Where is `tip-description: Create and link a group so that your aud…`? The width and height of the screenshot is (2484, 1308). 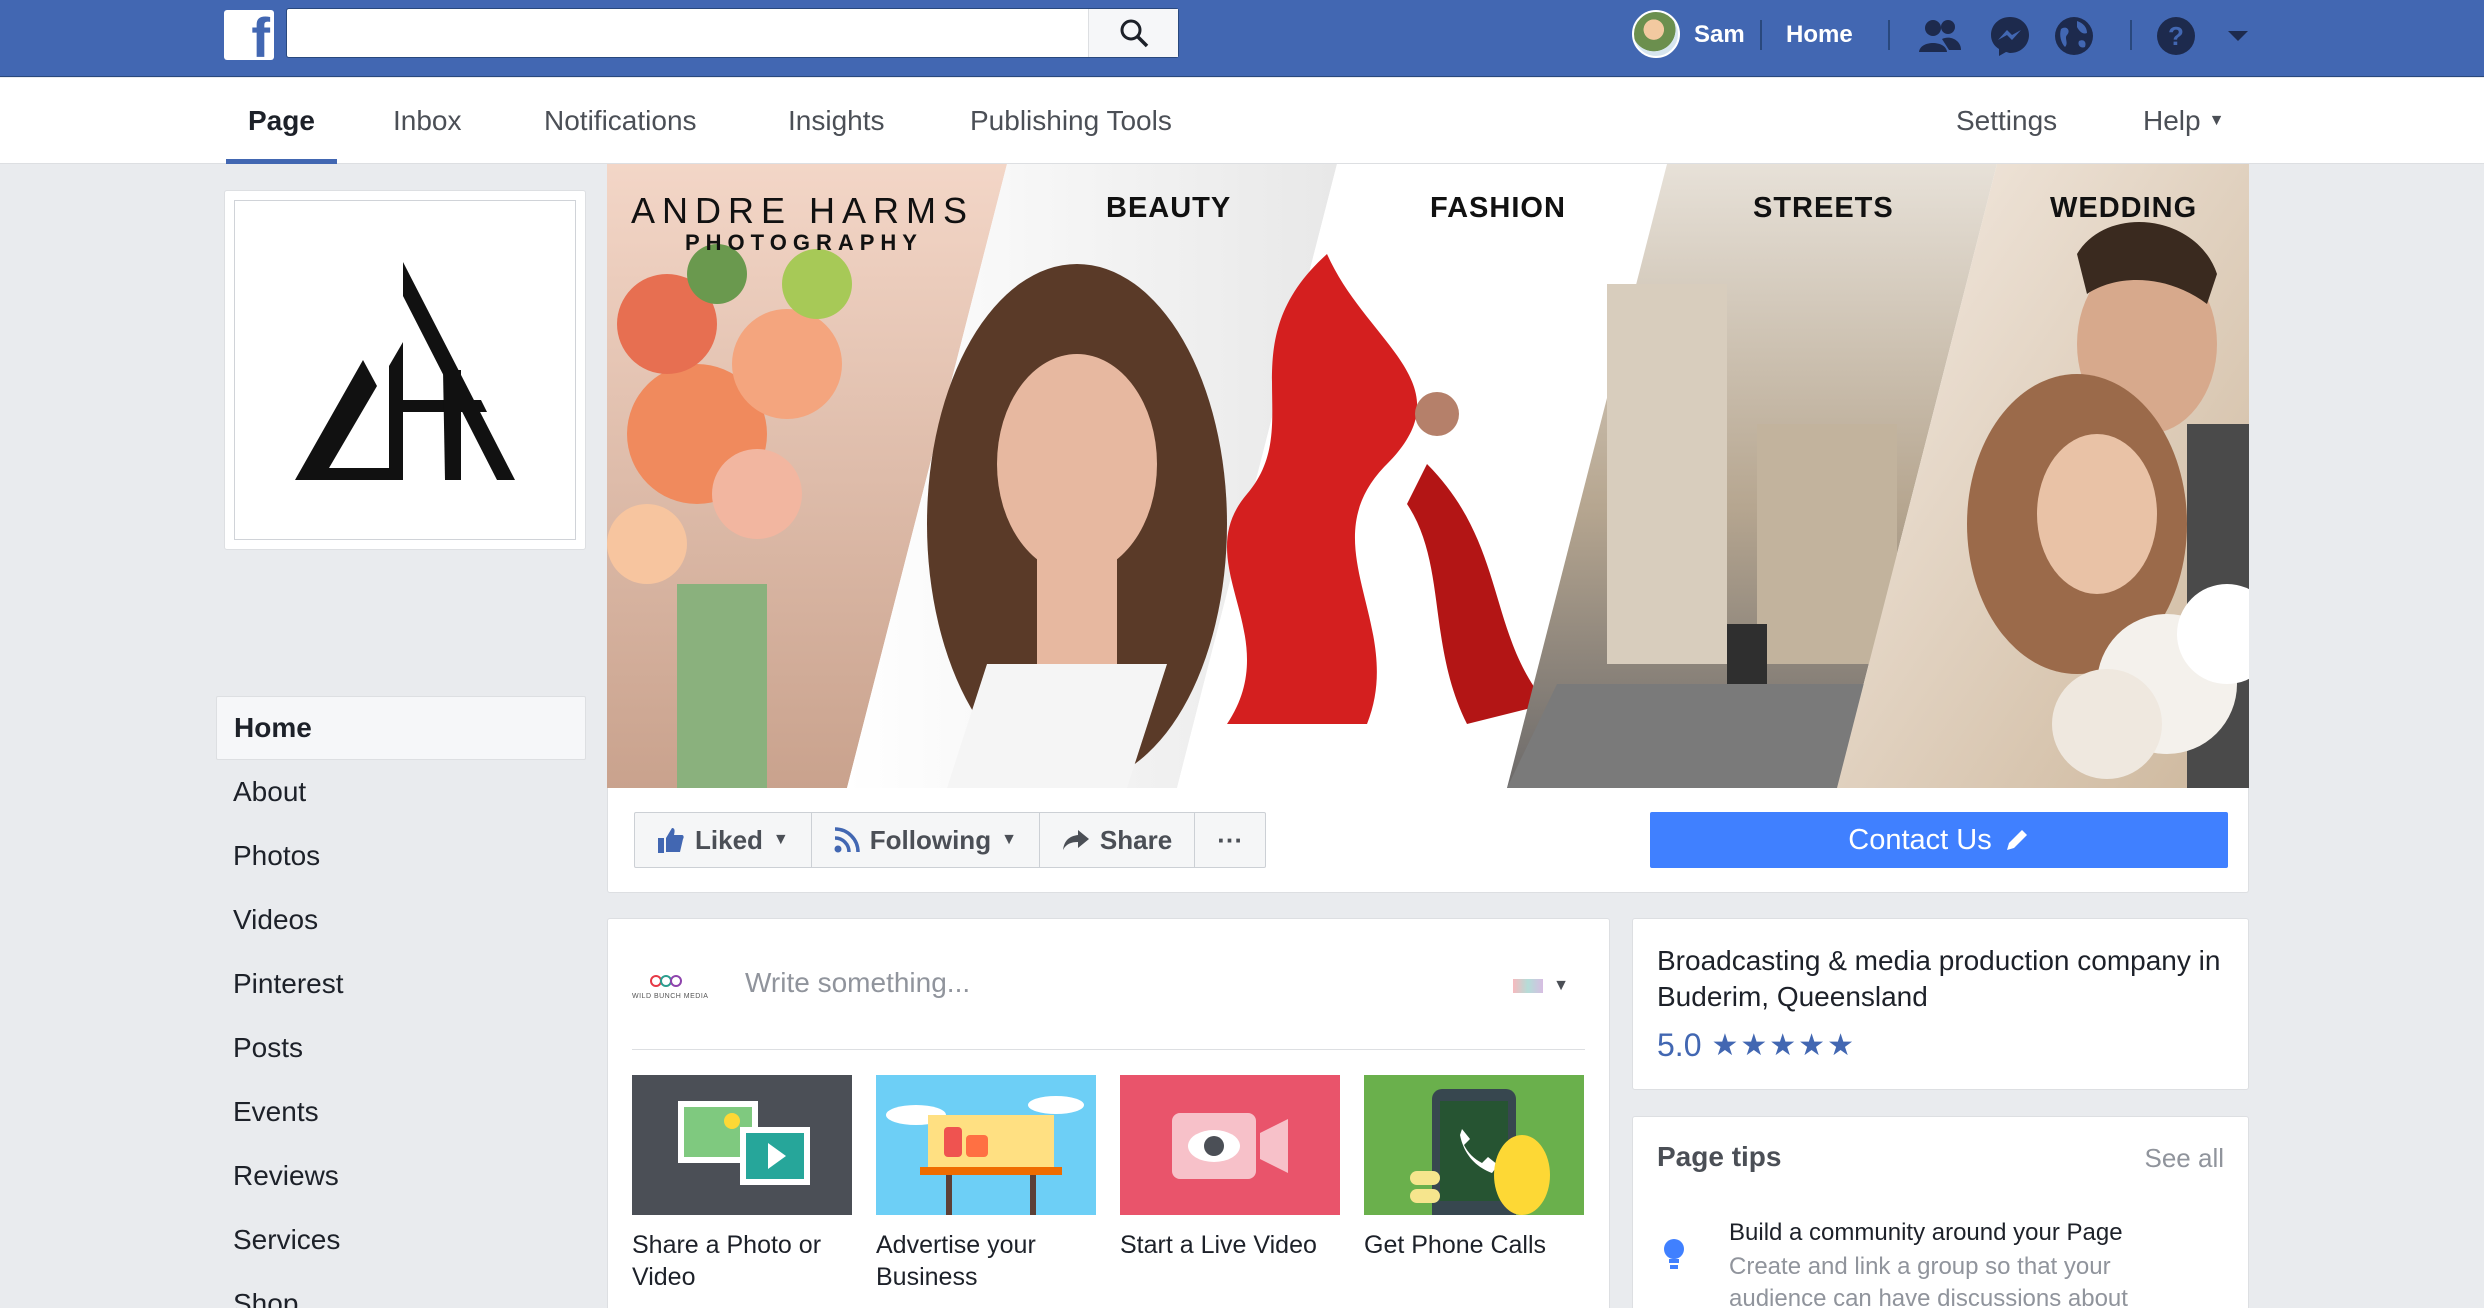
tip-description: Create and link a group so that your aud… is located at coordinates (1928, 1280).